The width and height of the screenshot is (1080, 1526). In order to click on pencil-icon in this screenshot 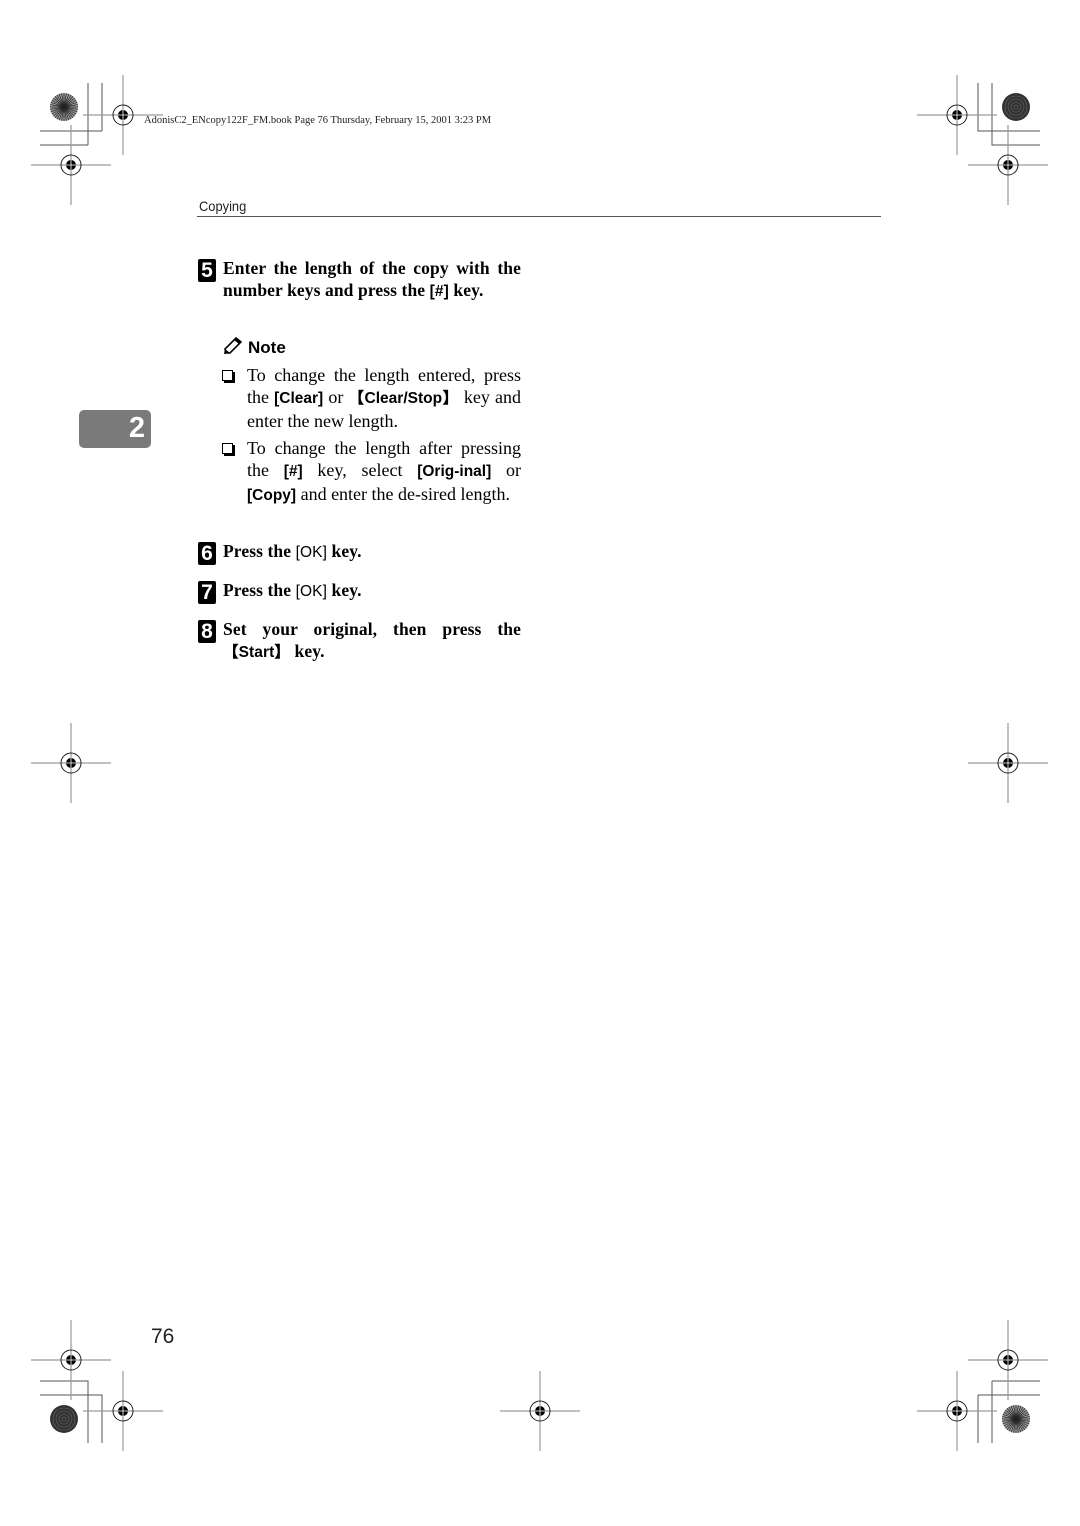, I will do `click(233, 345)`.